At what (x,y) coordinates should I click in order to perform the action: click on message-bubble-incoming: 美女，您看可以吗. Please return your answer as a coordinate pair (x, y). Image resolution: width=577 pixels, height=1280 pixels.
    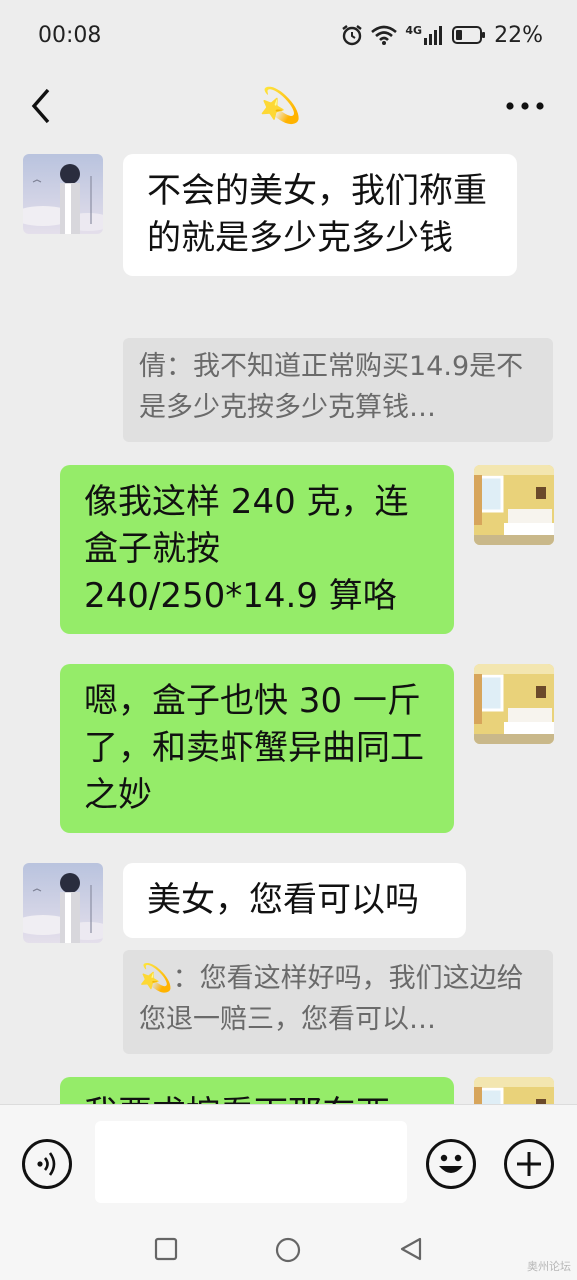
    Looking at the image, I should click on (294, 900).